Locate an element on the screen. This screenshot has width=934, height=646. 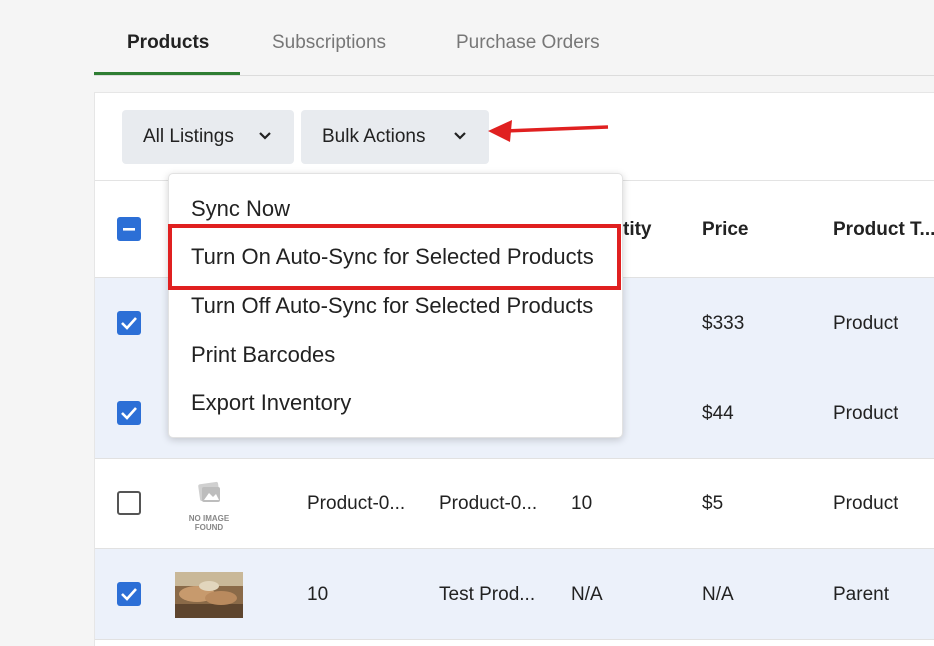
table-row: 10 Test Prod... N/A N/A Parent is located at coordinates (514, 594).